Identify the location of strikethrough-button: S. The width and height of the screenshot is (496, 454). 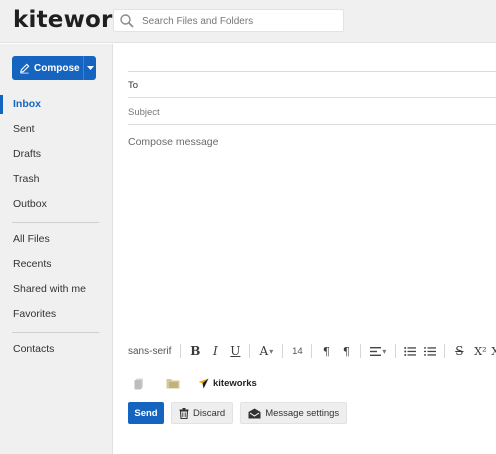
(459, 351).